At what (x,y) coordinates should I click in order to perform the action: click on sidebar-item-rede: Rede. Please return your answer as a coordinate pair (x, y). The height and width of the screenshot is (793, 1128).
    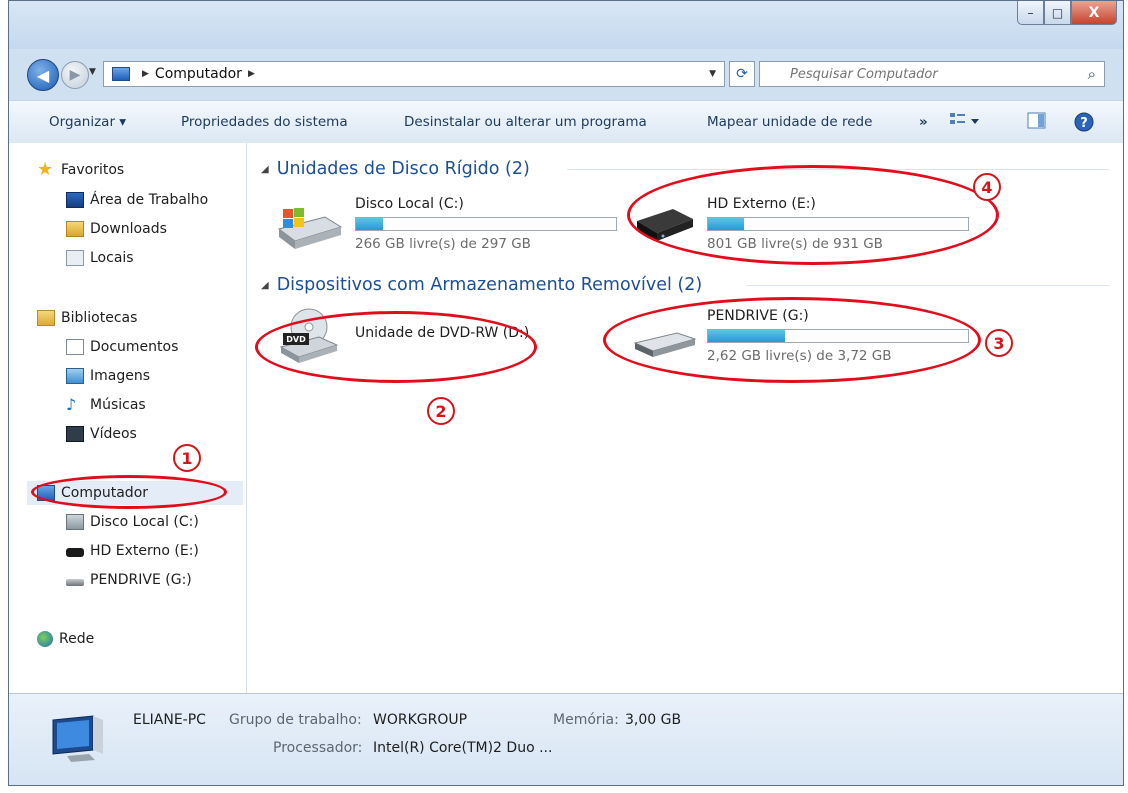
    Looking at the image, I should click on (65, 639).